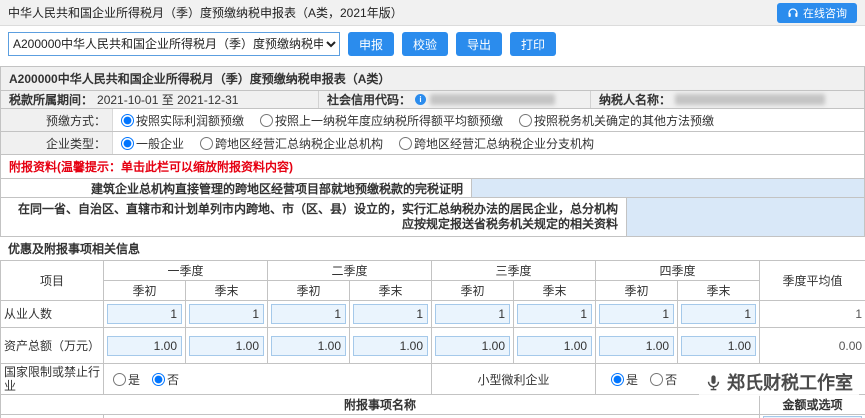  What do you see at coordinates (432, 188) in the screenshot?
I see `attach-row-construction: 建筑企业总机构直接管理的跨地区经营项目部就地预缴税款的完税证明` at bounding box center [432, 188].